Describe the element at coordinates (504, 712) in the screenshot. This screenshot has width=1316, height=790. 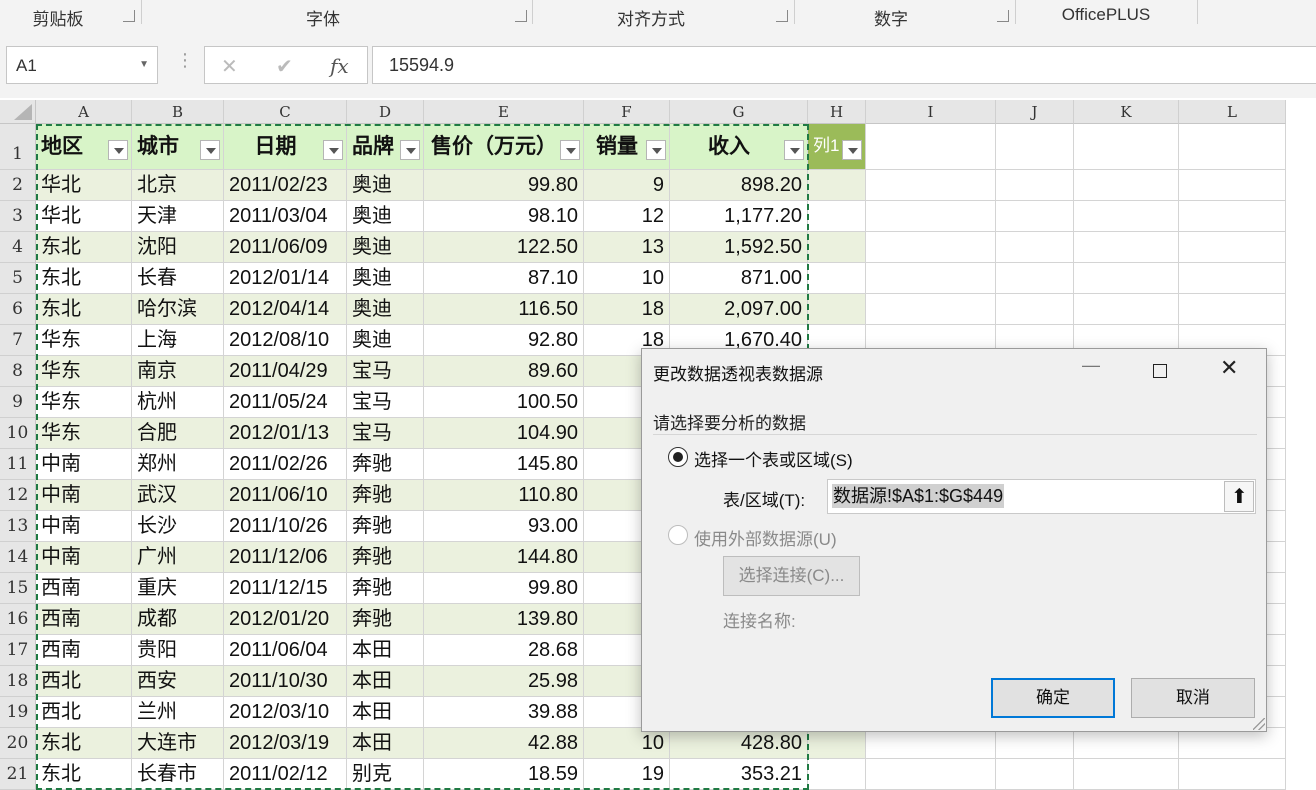
I see `table-cell: 39.88` at that location.